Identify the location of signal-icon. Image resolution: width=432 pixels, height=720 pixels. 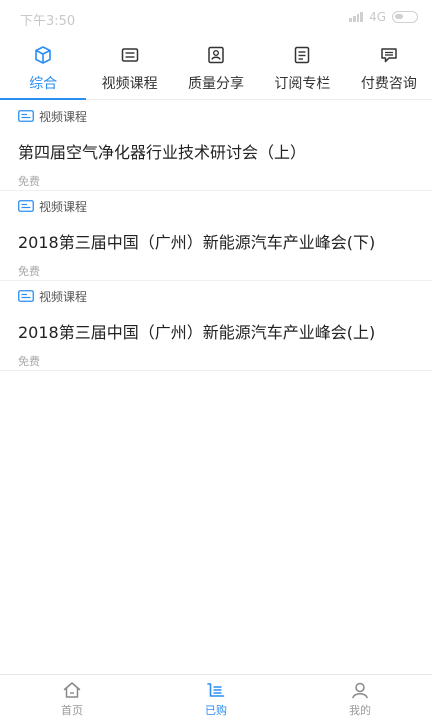
(356, 17).